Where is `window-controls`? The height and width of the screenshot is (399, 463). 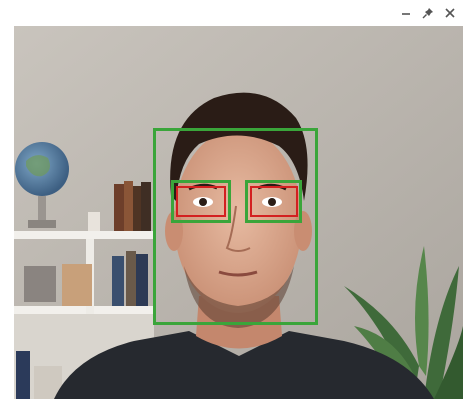 window-controls is located at coordinates (428, 13).